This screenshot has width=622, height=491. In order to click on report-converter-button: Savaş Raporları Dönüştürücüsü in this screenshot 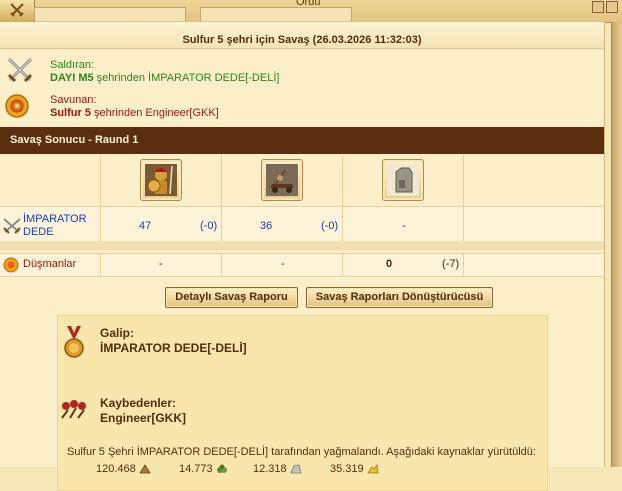, I will do `click(399, 297)`.